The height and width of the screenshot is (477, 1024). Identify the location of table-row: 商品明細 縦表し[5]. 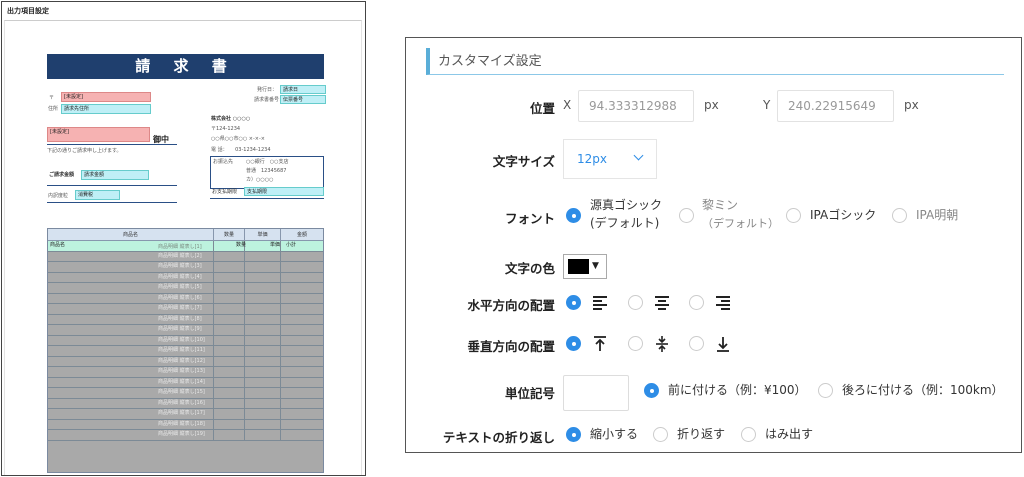
(185, 288).